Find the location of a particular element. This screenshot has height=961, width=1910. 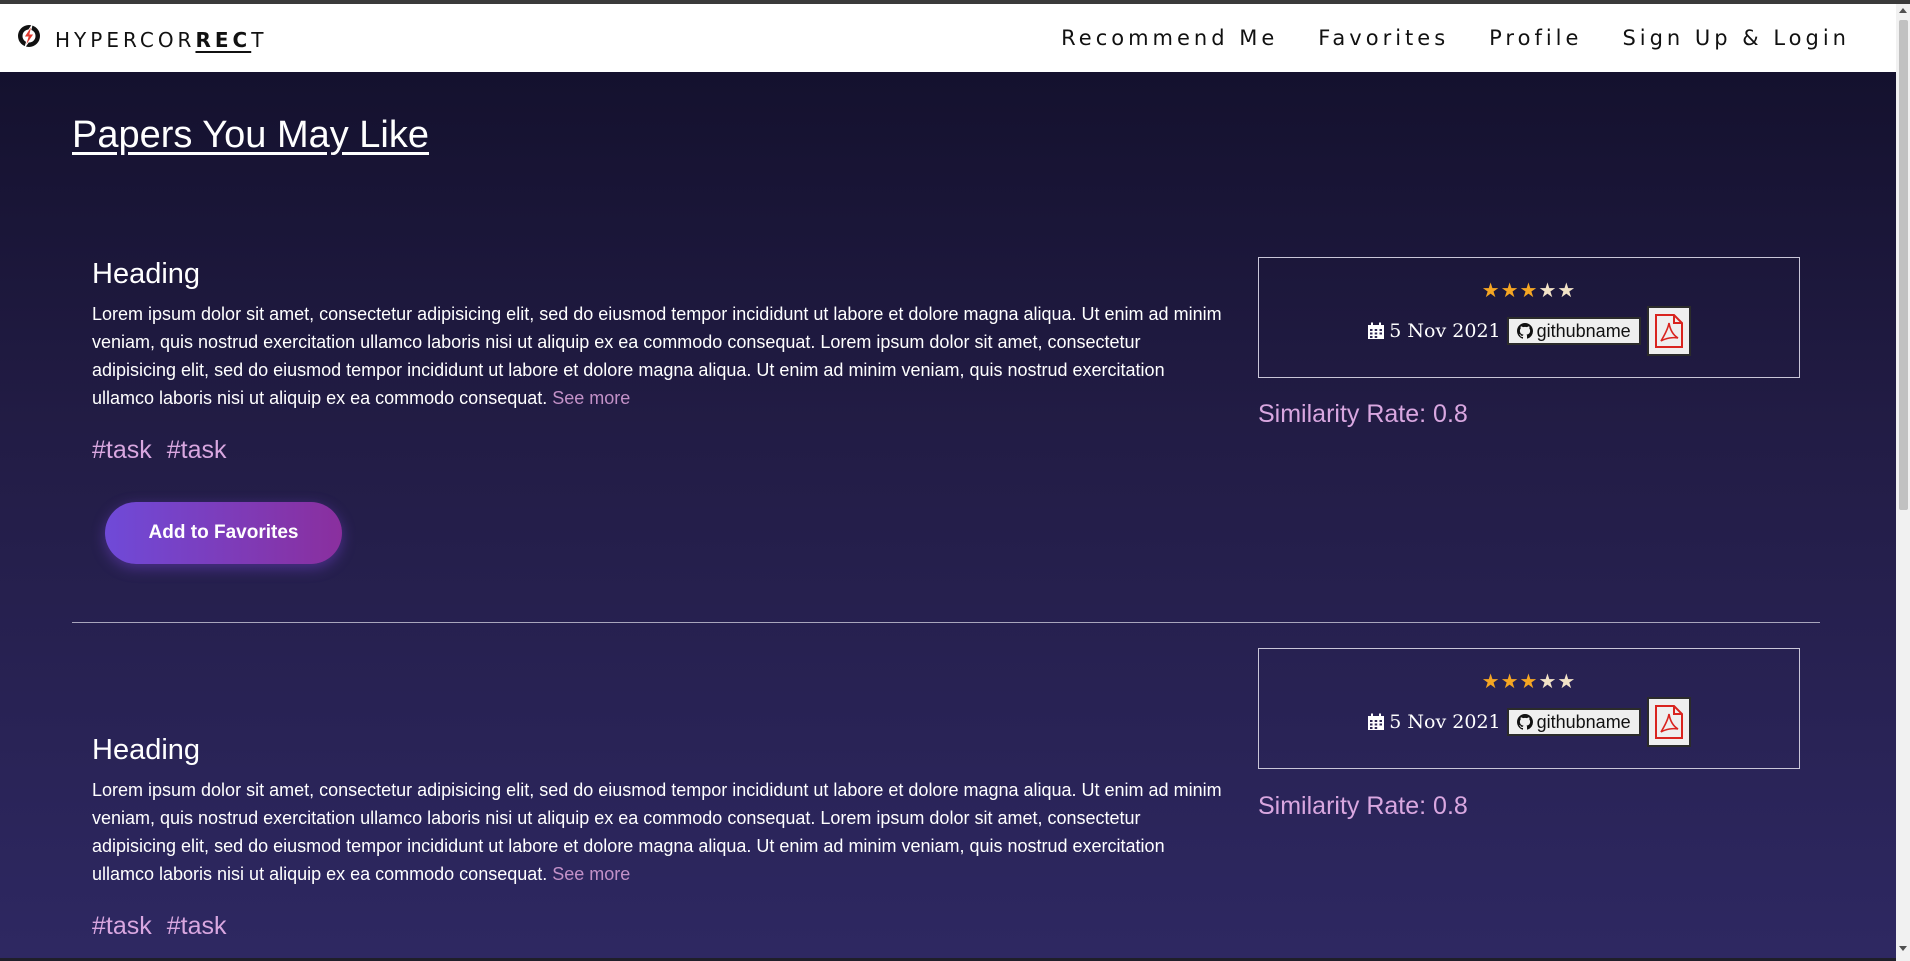

scrollbar-thumb is located at coordinates (1903, 265).